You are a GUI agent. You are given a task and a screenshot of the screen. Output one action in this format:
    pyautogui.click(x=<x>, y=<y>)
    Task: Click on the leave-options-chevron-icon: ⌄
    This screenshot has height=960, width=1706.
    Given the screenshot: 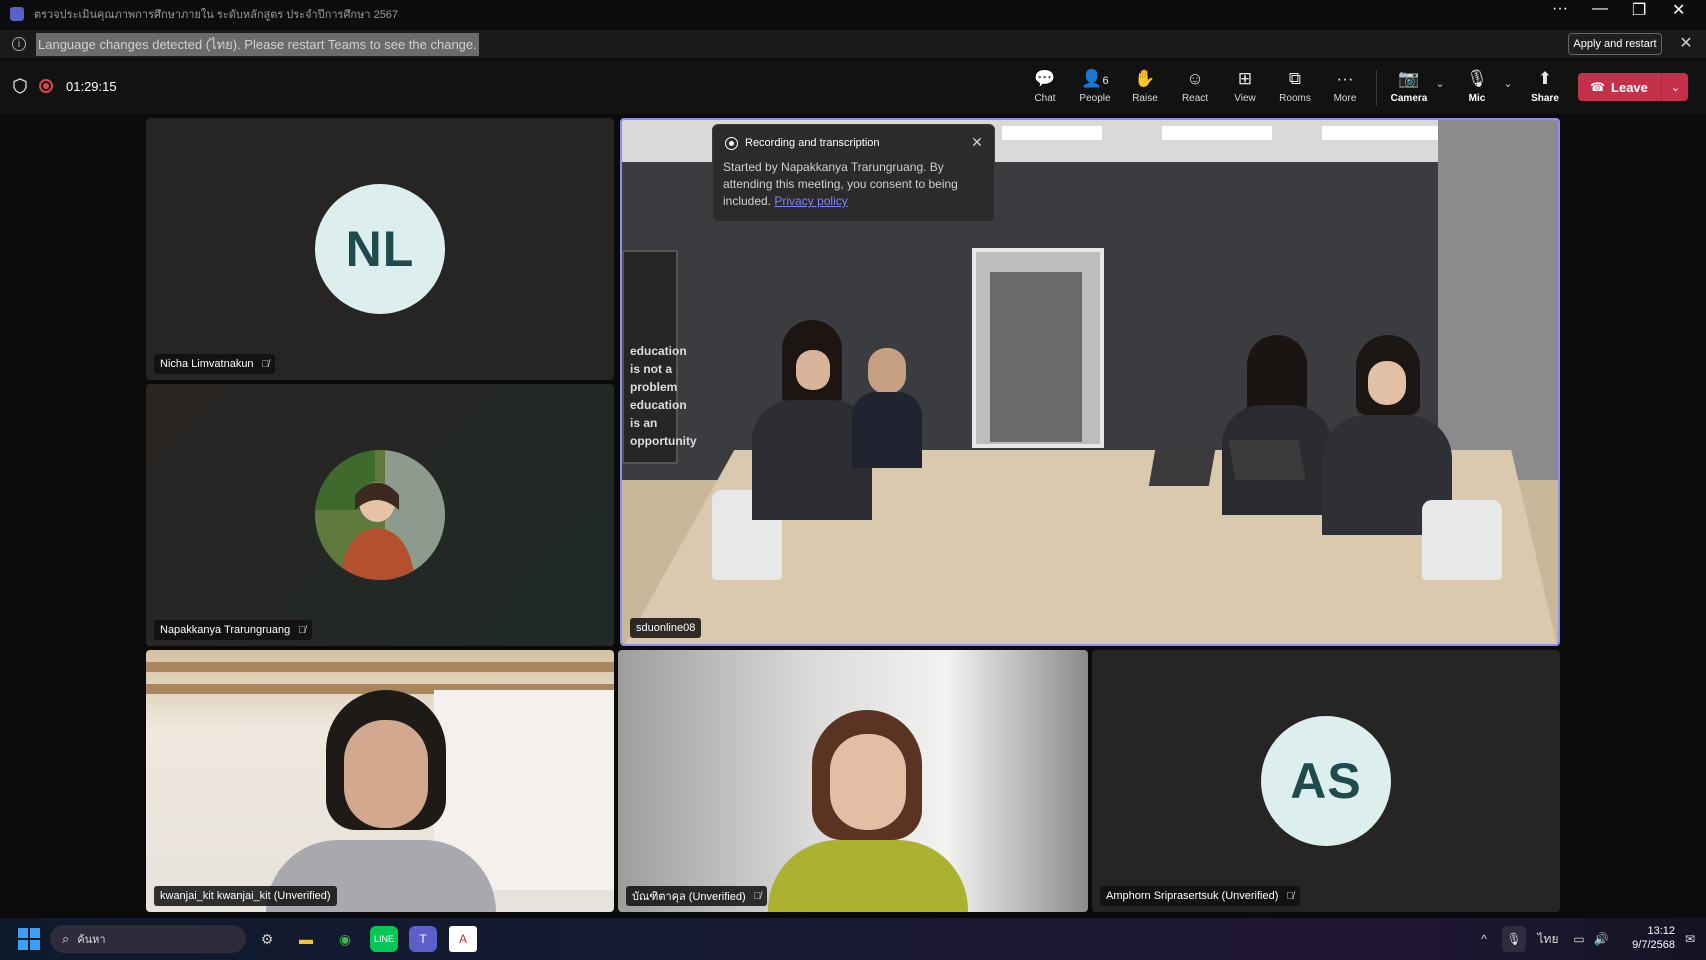 What is the action you would take?
    pyautogui.click(x=1675, y=87)
    